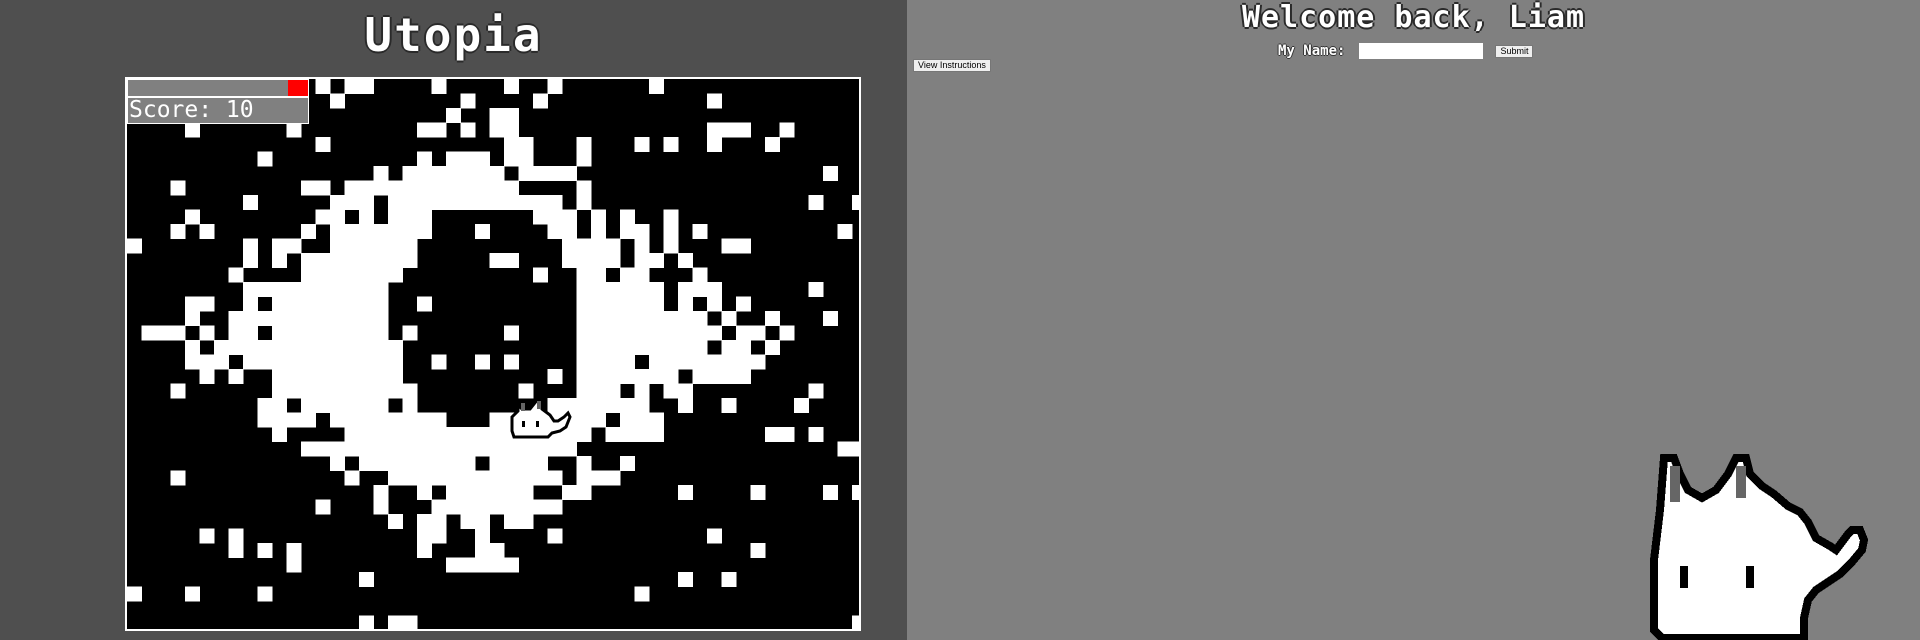 The height and width of the screenshot is (640, 1920). Describe the element at coordinates (218, 110) in the screenshot. I see `score-display: Score: 10` at that location.